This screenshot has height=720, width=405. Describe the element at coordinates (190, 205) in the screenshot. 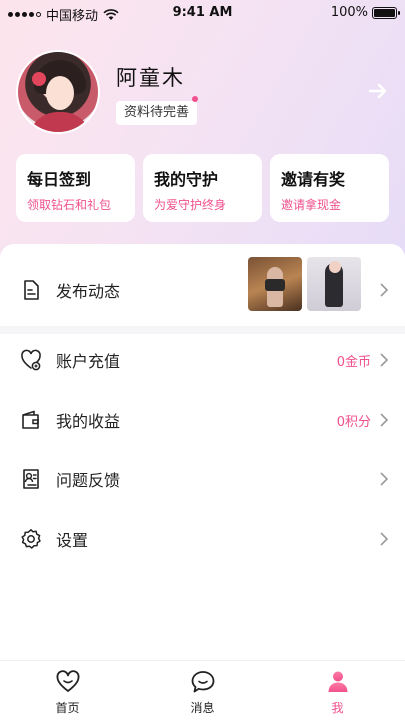

I see `card-subtitle: 为爱守护终身` at that location.